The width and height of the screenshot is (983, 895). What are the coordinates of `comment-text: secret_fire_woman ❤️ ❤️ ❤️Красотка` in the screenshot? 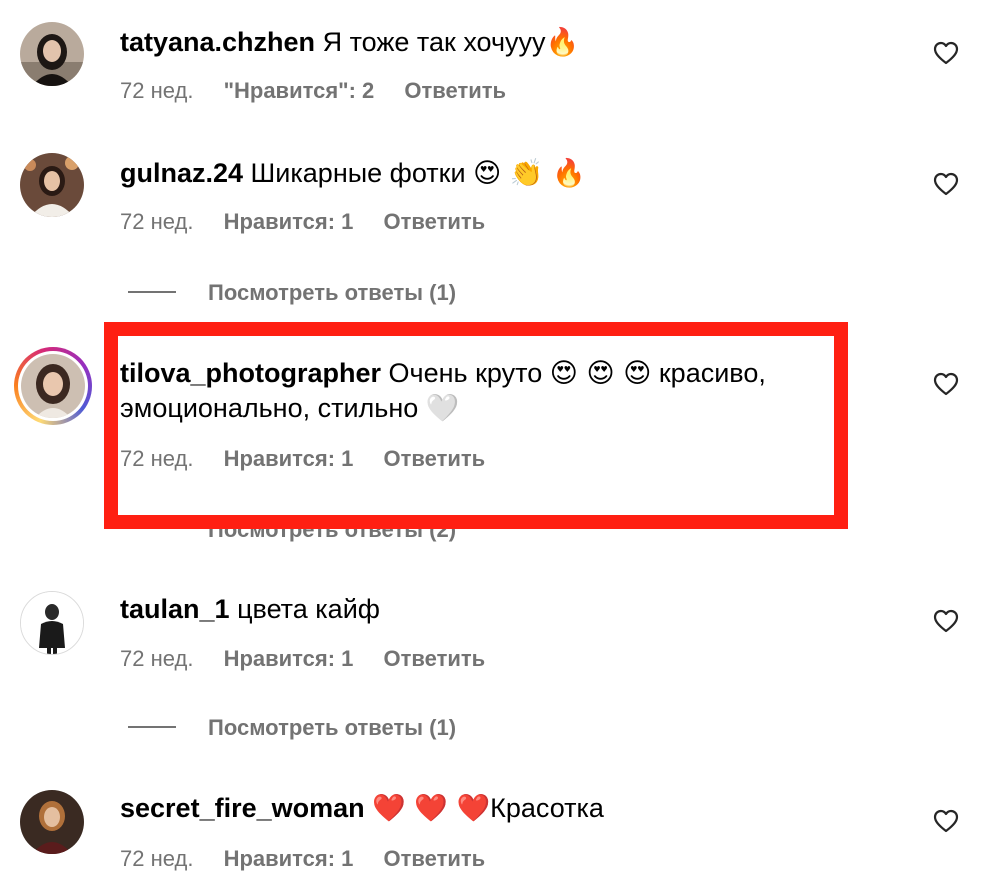 It's located at (362, 808).